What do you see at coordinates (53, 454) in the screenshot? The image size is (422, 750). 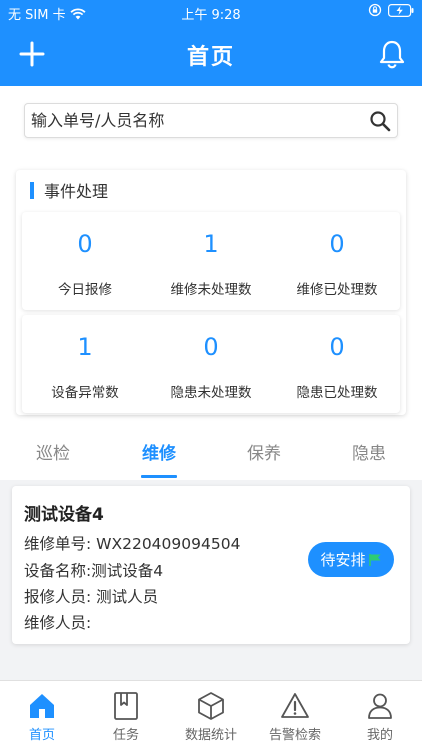 I see `tab-label: 巡检` at bounding box center [53, 454].